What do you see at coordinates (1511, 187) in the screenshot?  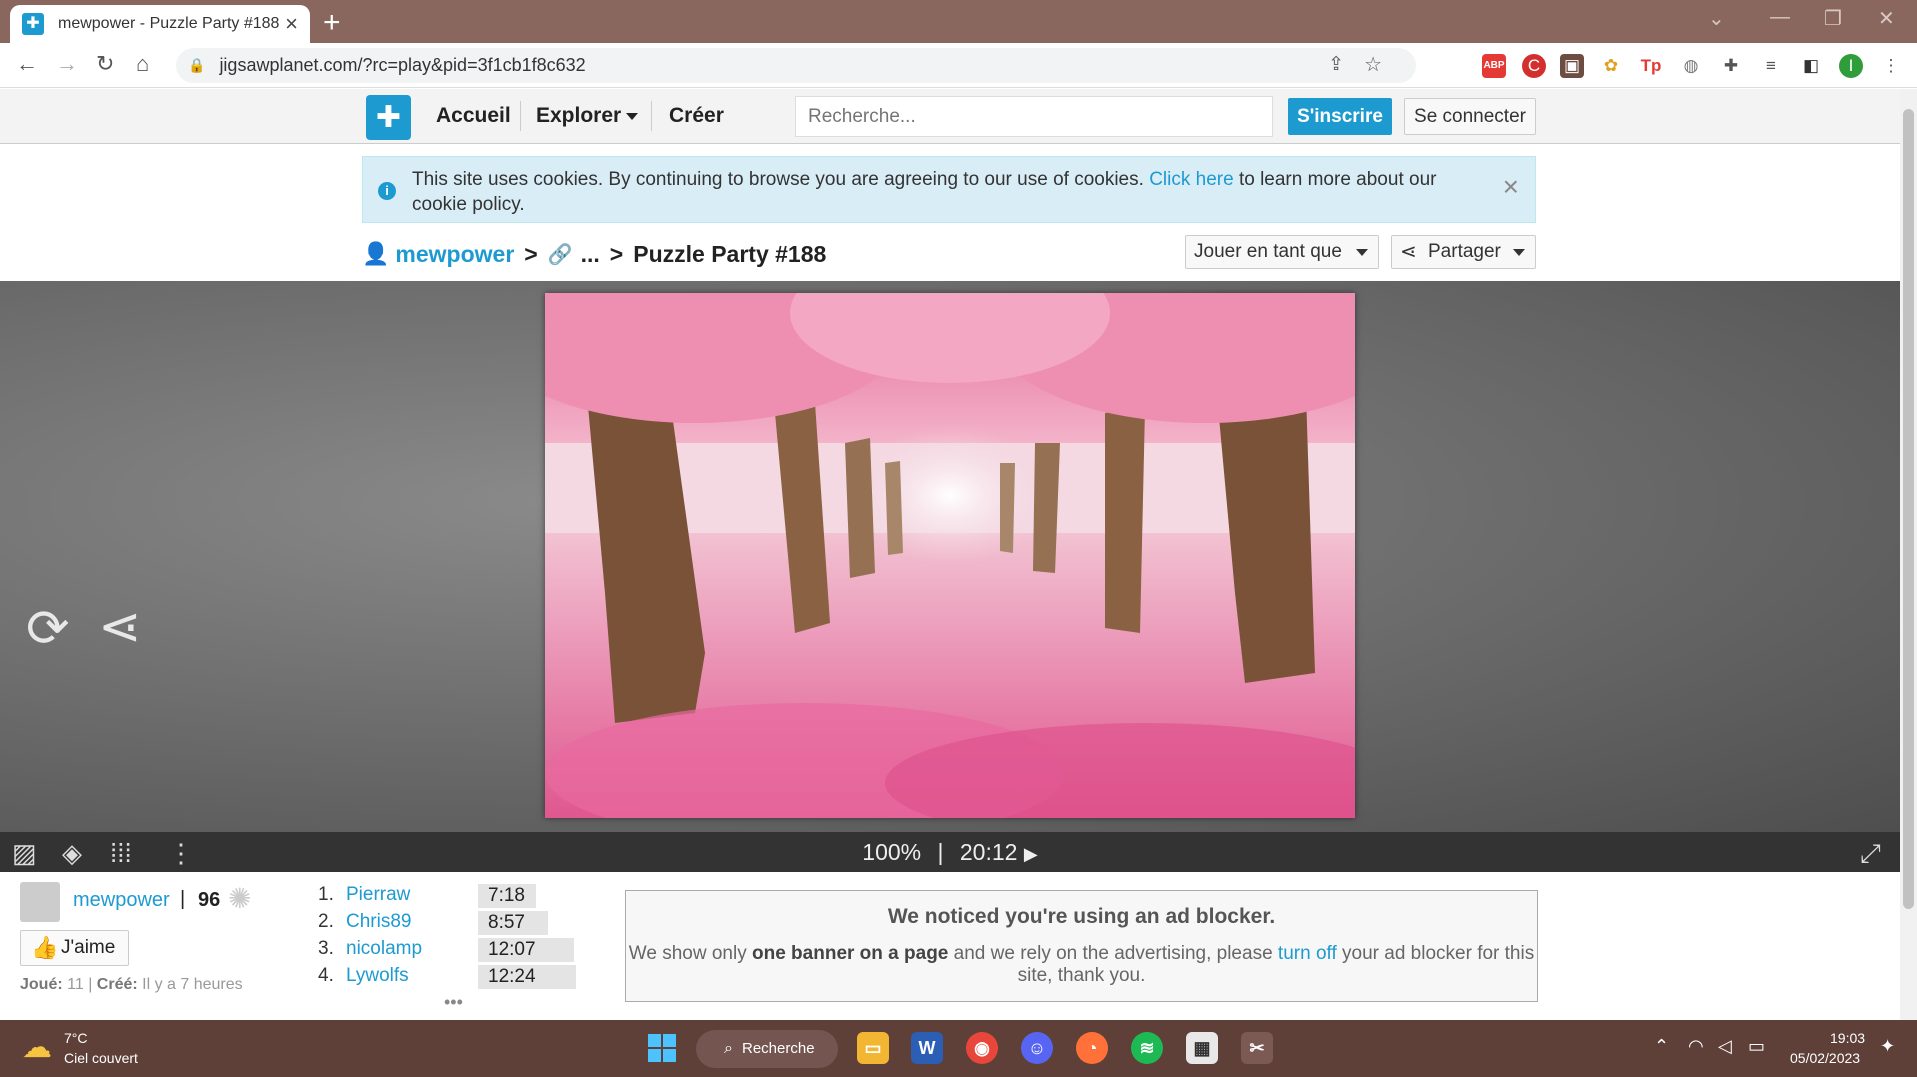 I see `close-icon: ×` at bounding box center [1511, 187].